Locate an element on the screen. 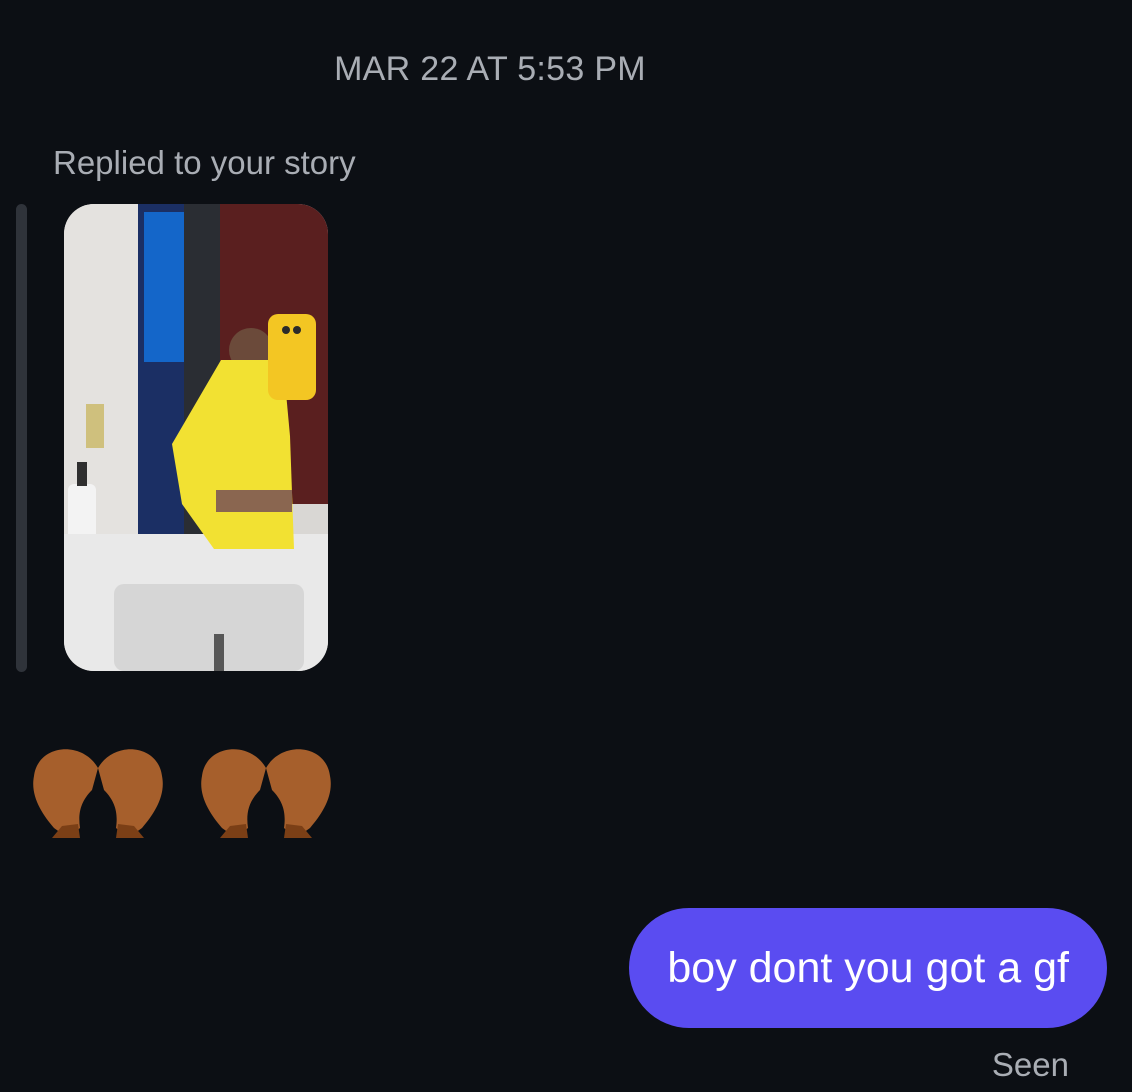 Image resolution: width=1132 pixels, height=1092 pixels. received-emoji-message is located at coordinates (182, 789).